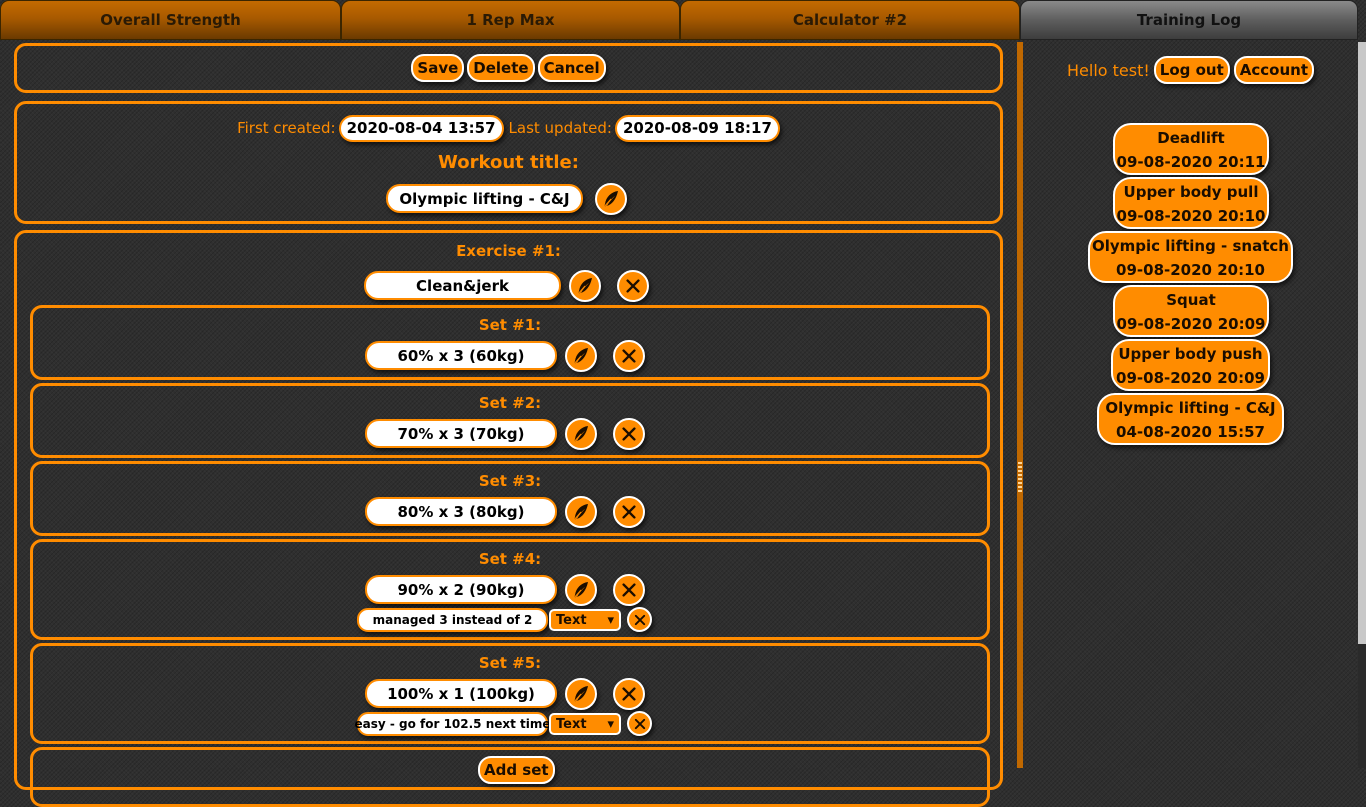 The width and height of the screenshot is (1366, 807). Describe the element at coordinates (501, 68) in the screenshot. I see `delete-button: Delete` at that location.